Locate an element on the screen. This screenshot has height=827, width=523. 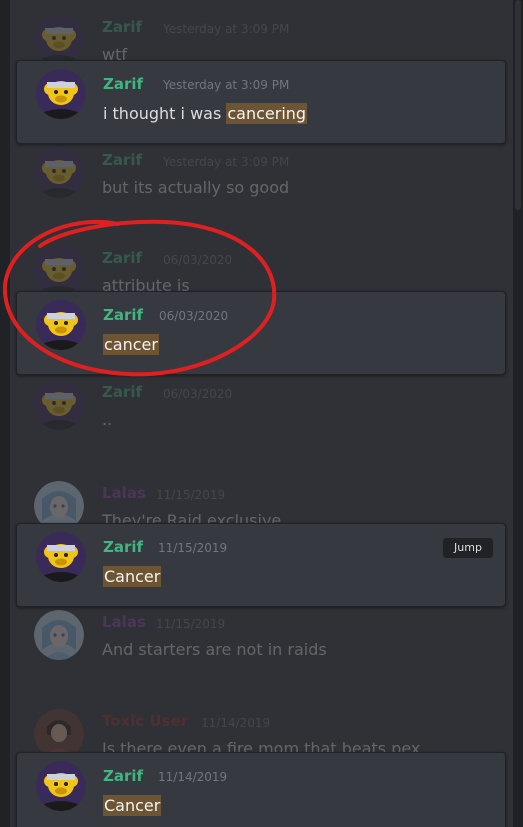
search-result-card: Zarif 11/15/2019 Cancer Jump is located at coordinates (261, 565).